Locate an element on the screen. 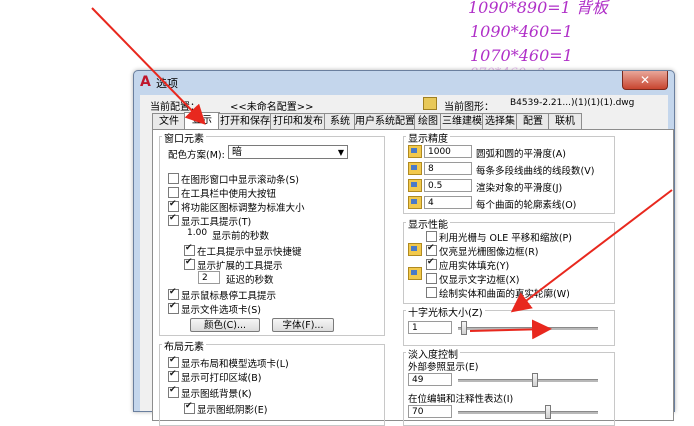 The width and height of the screenshot is (694, 426). fade-control-group: 淡入度控制 外部参照显示(E) 49 在位编辑和注释性表达(I) 70 is located at coordinates (509, 386).